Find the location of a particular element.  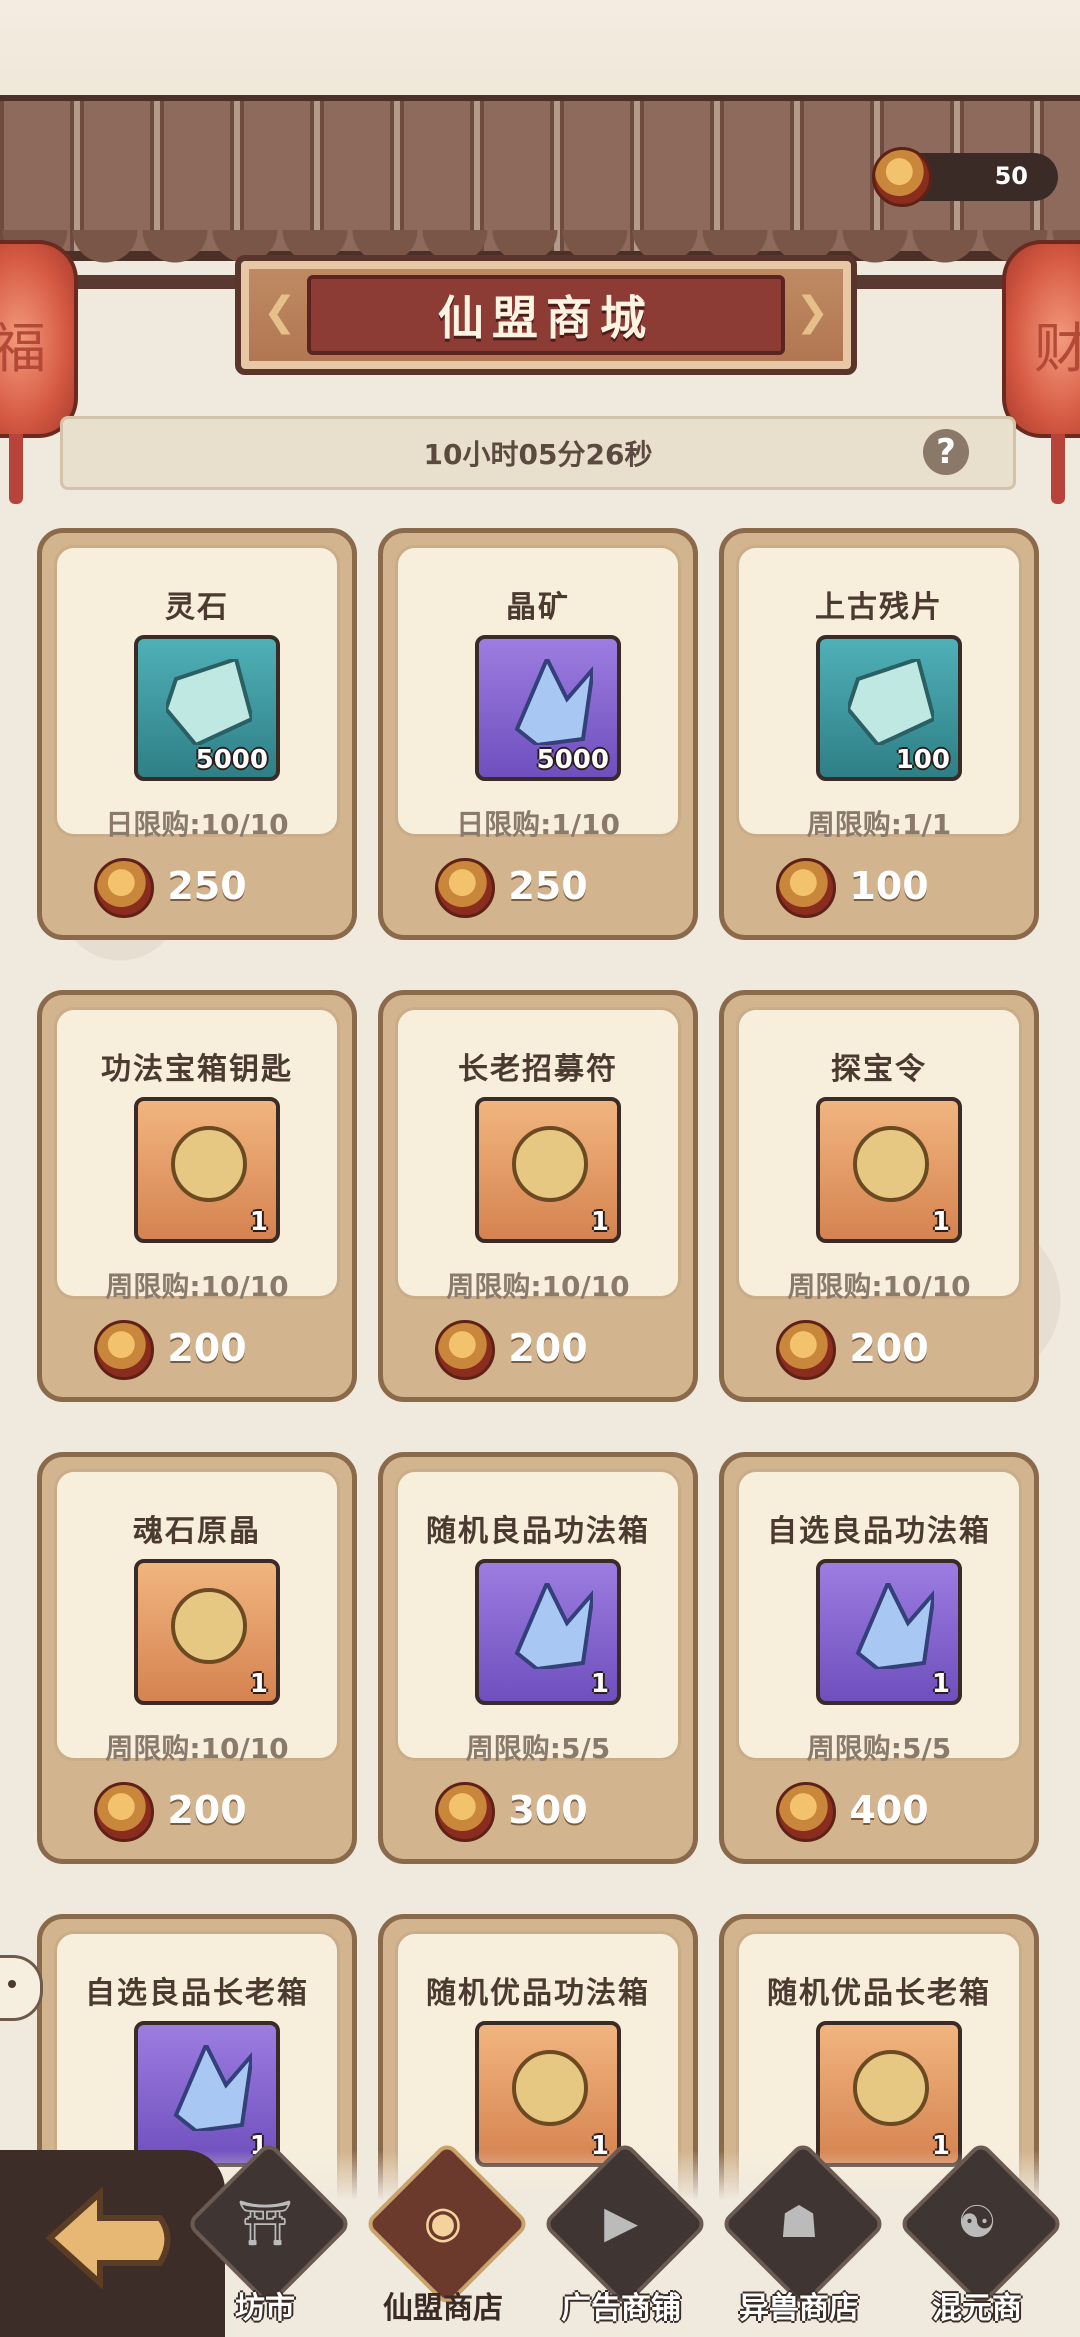

ancient-fragment-icon is located at coordinates (891, 702).